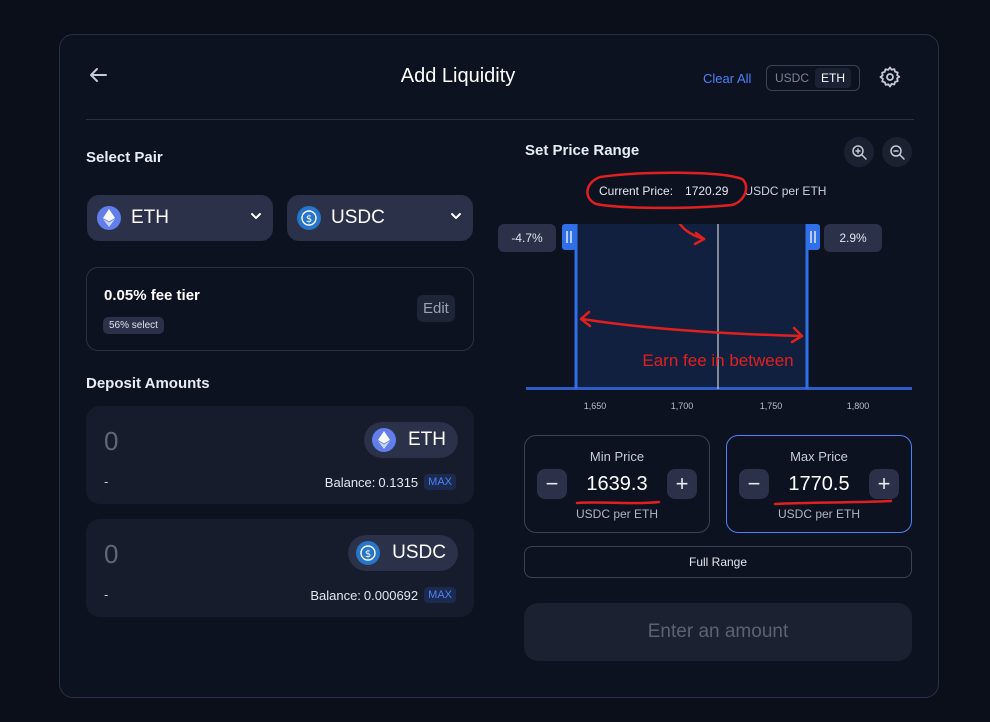 This screenshot has height=722, width=990. Describe the element at coordinates (667, 190) in the screenshot. I see `annotation-circle` at that location.